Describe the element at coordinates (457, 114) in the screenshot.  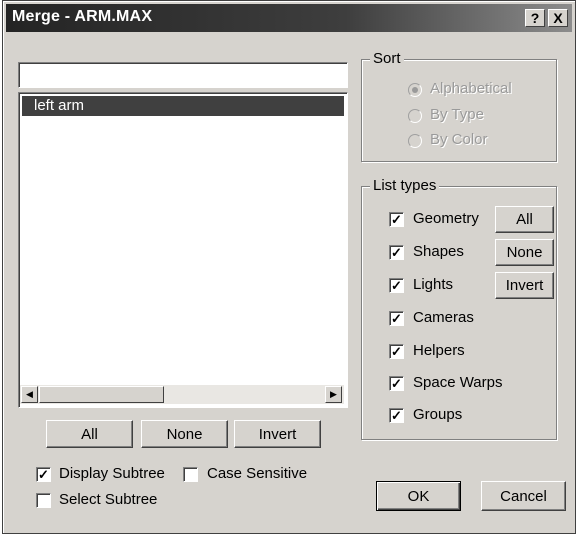
I see `sort-by-type-label: By Type` at that location.